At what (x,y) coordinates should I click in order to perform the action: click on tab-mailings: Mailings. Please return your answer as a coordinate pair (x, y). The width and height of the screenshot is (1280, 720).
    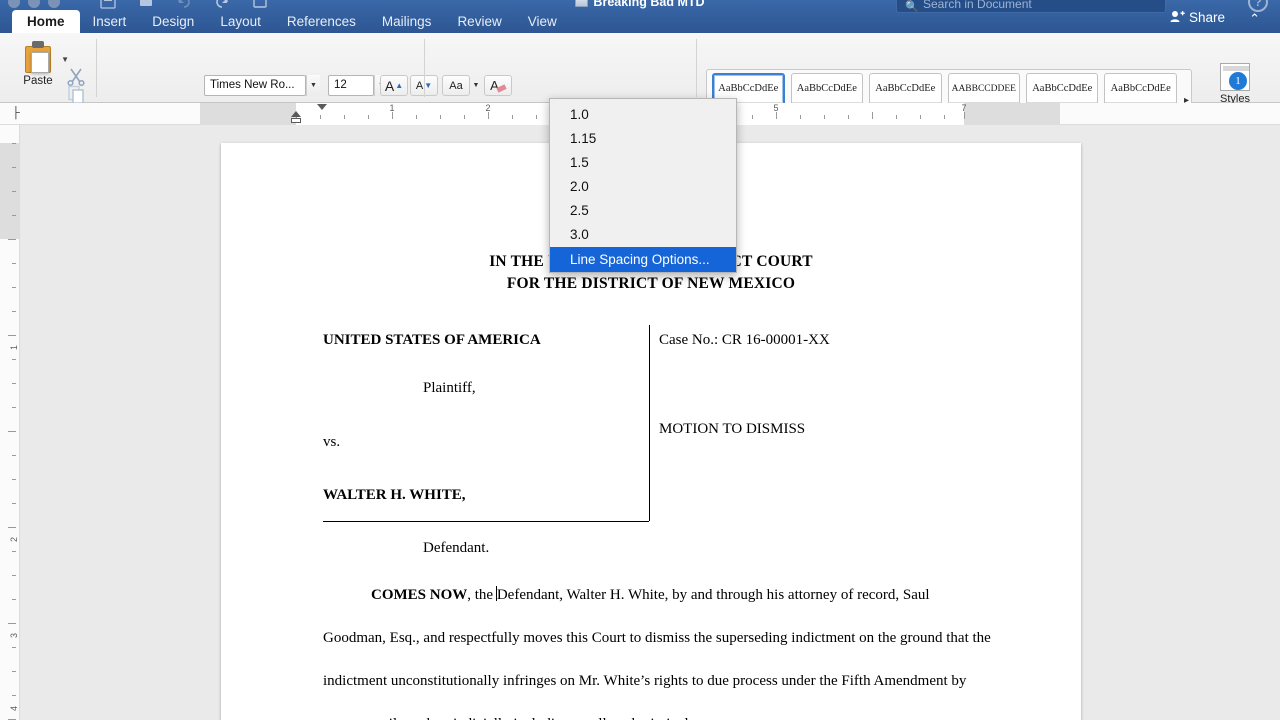
    Looking at the image, I should click on (407, 22).